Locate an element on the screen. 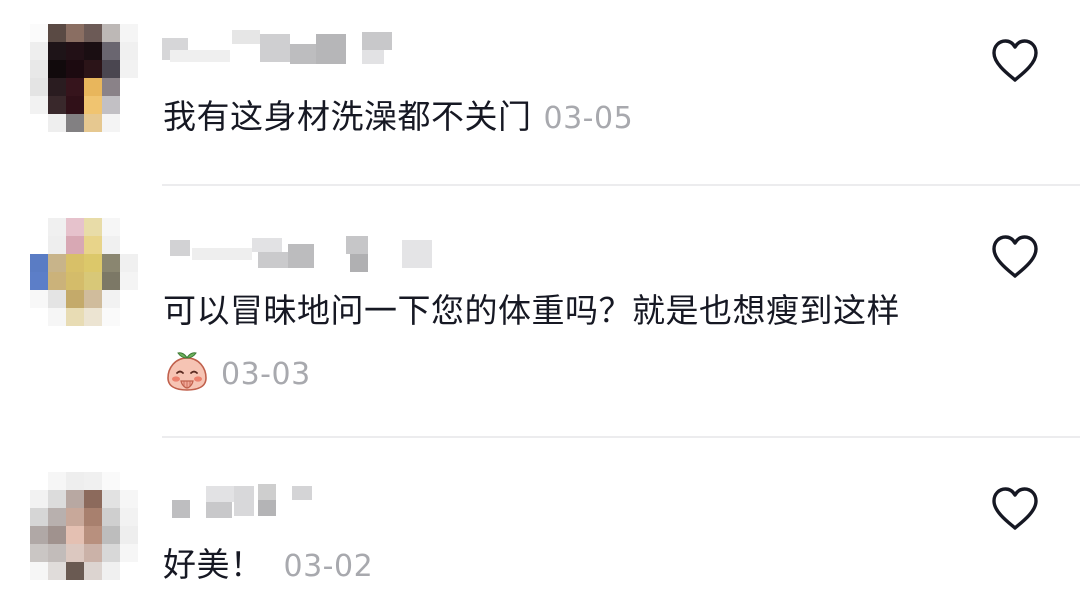 Image resolution: width=1080 pixels, height=616 pixels. comment-text: 可以冒昧地问一下您的体重吗？就是也想瘦到这样 03-03 is located at coordinates (553, 343).